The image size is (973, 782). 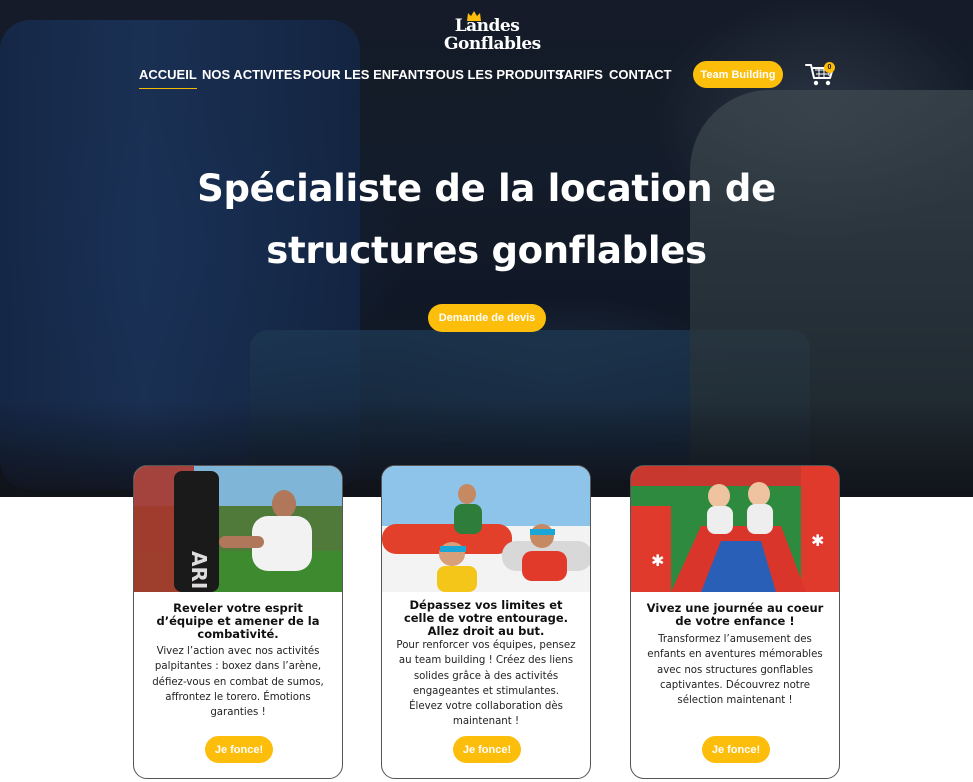 What do you see at coordinates (251, 75) in the screenshot?
I see `nav-item-nos-activites: NOS ACTIVITES` at bounding box center [251, 75].